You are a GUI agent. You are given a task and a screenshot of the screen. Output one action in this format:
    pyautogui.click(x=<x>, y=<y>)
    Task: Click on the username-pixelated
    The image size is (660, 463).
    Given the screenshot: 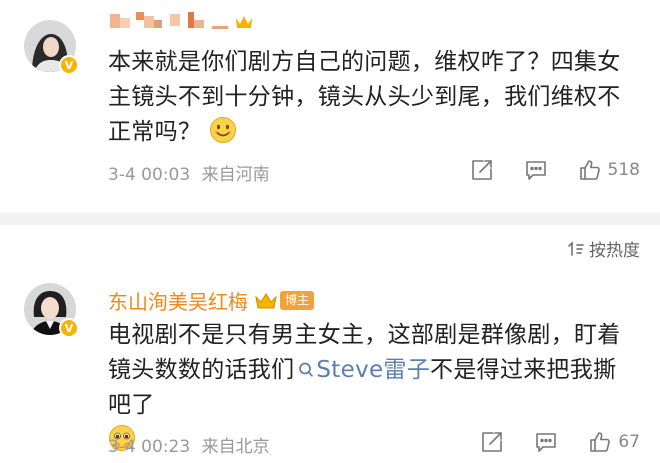 What is the action you would take?
    pyautogui.click(x=188, y=24)
    